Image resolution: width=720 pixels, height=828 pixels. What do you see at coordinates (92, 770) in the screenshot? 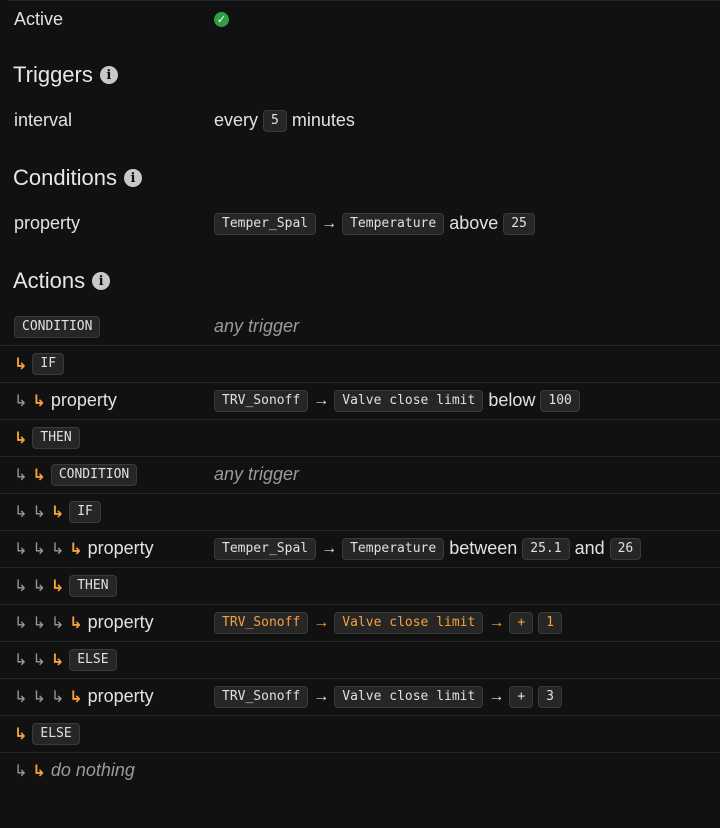
I see `do-nothing-text: do nothing` at bounding box center [92, 770].